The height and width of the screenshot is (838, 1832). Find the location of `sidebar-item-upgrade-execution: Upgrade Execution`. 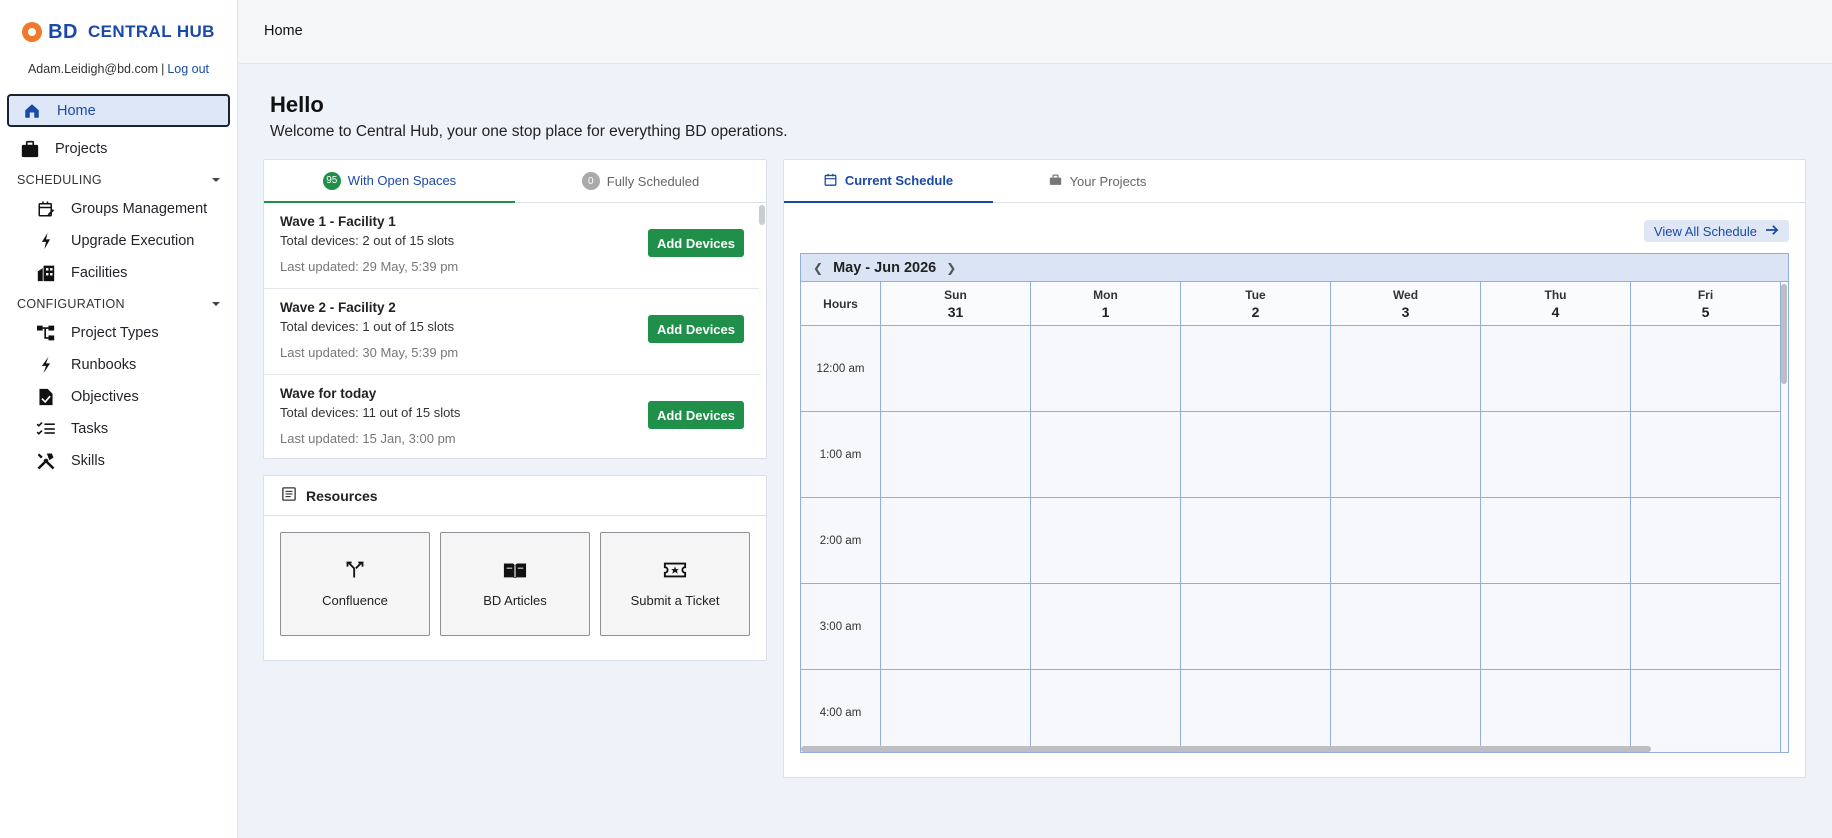

sidebar-item-upgrade-execution: Upgrade Execution is located at coordinates (118, 241).